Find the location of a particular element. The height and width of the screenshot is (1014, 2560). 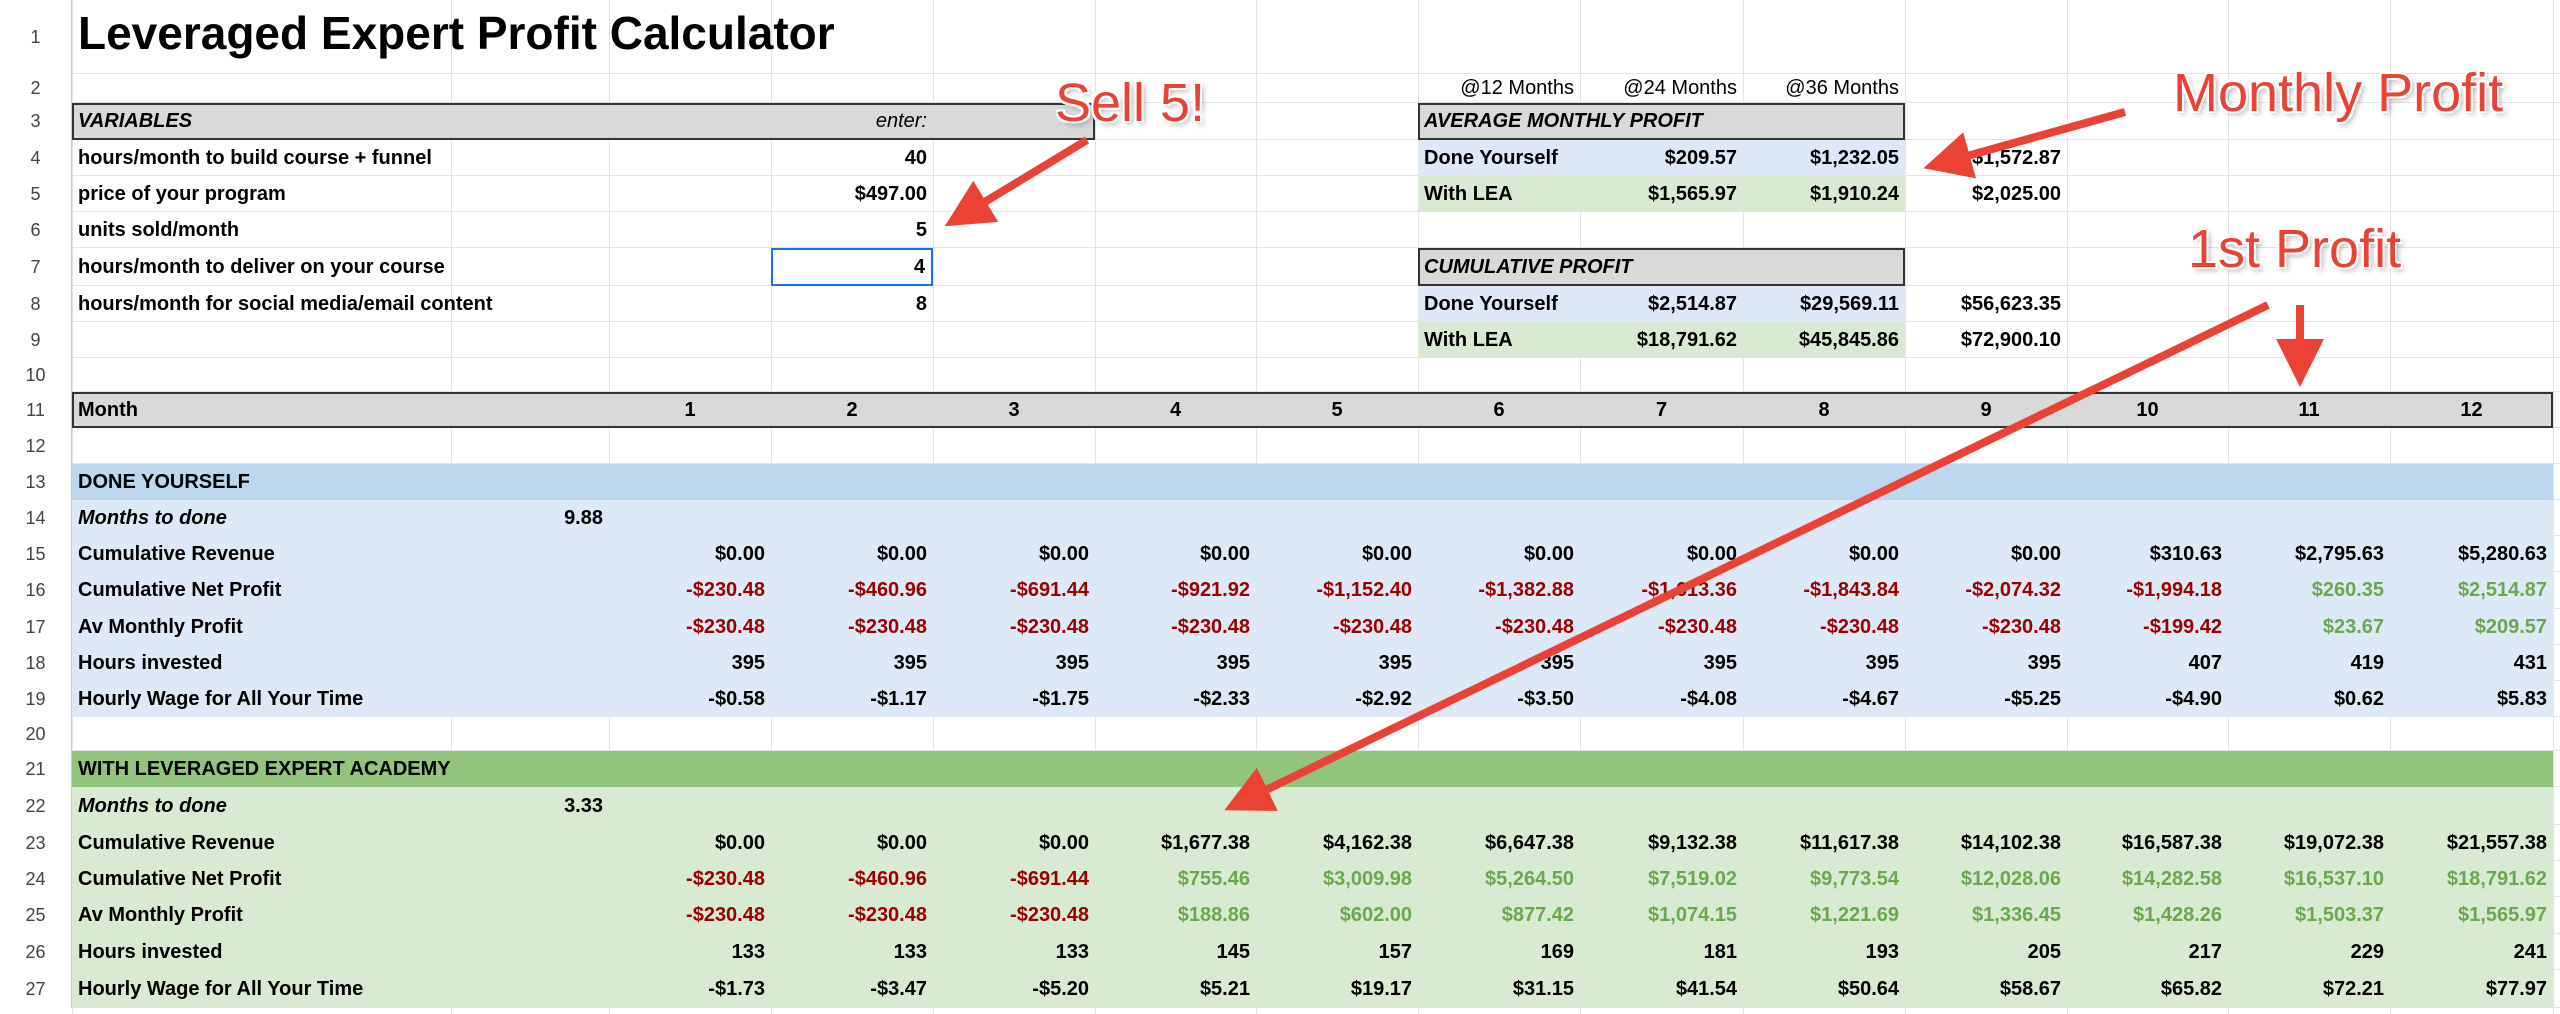

metric-value: $5,280.63 is located at coordinates (2471, 554).